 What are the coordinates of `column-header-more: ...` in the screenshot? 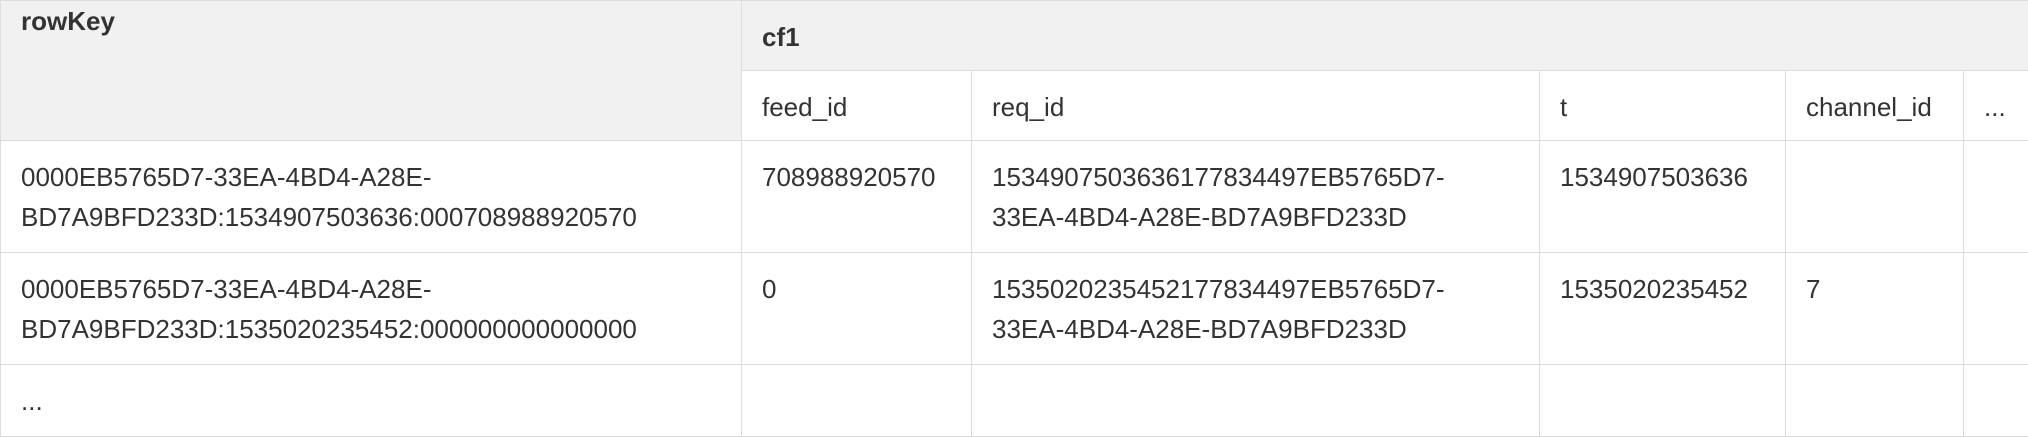 It's located at (1996, 106).